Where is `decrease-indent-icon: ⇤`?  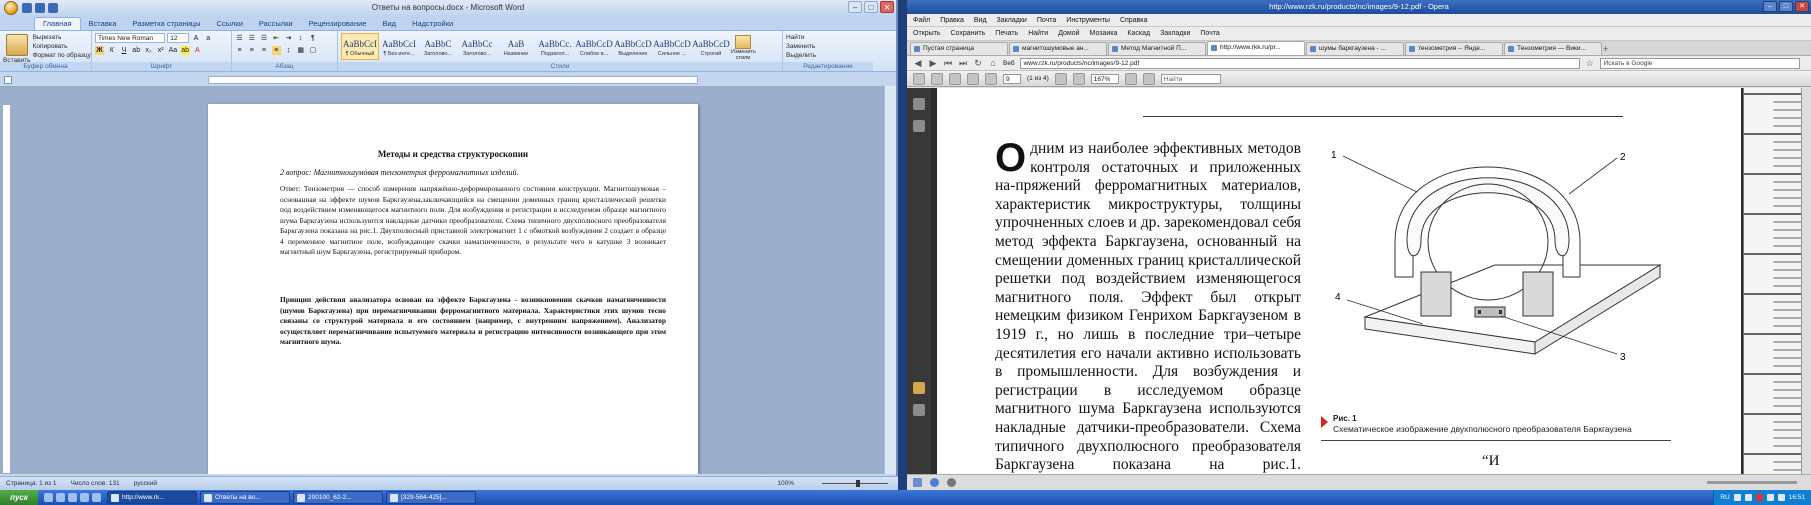
decrease-indent-icon: ⇤ is located at coordinates (276, 38).